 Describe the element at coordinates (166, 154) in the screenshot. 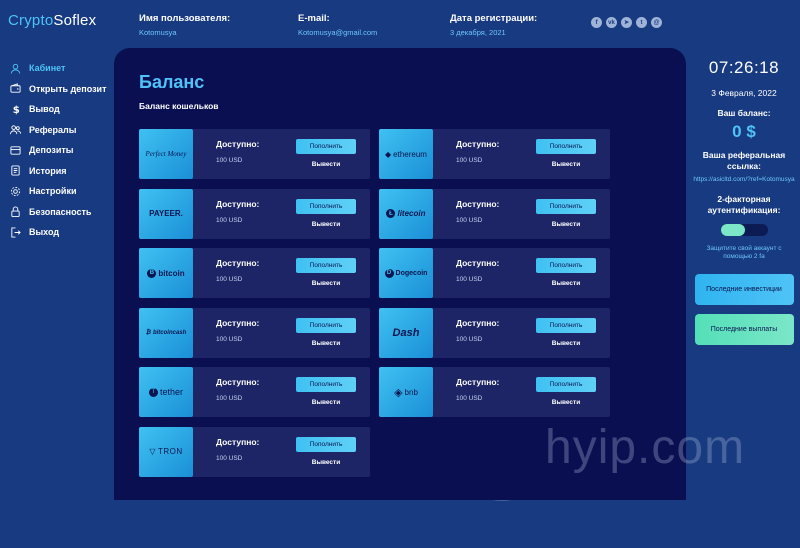

I see `perfect-money-logo: Perfect Money` at that location.